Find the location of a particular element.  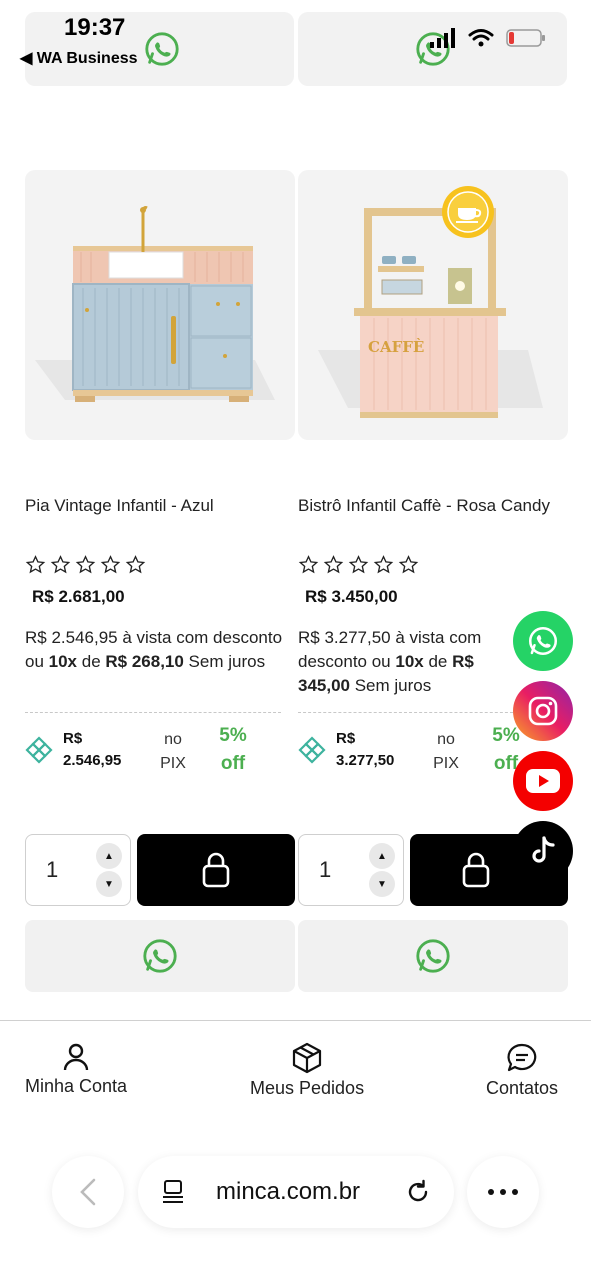

browser-back-button is located at coordinates (88, 1192).